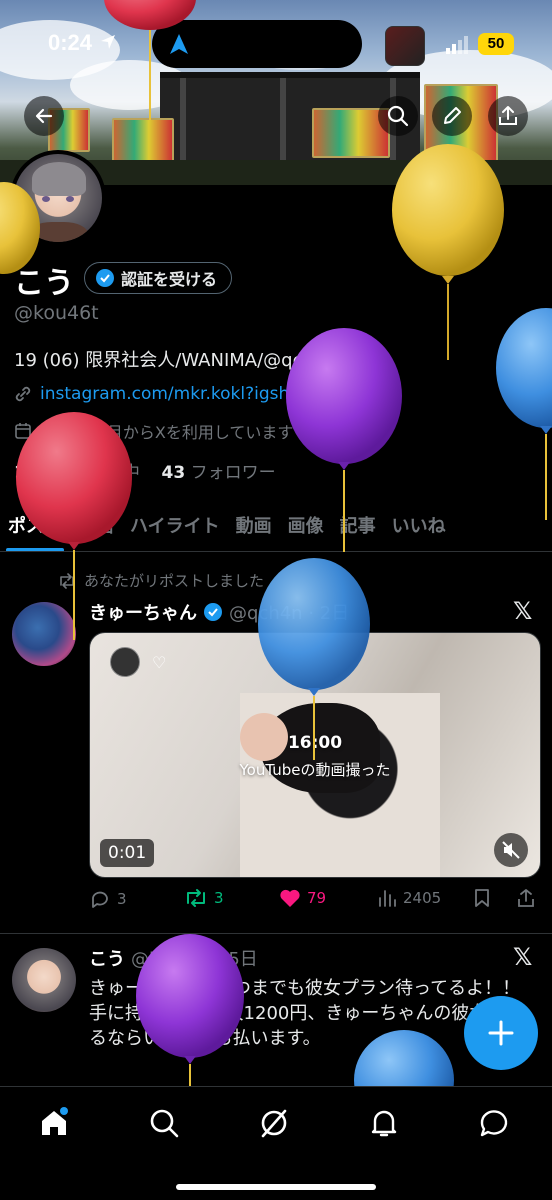 This screenshot has width=552, height=1200. I want to click on video-duration: 0:01, so click(127, 853).